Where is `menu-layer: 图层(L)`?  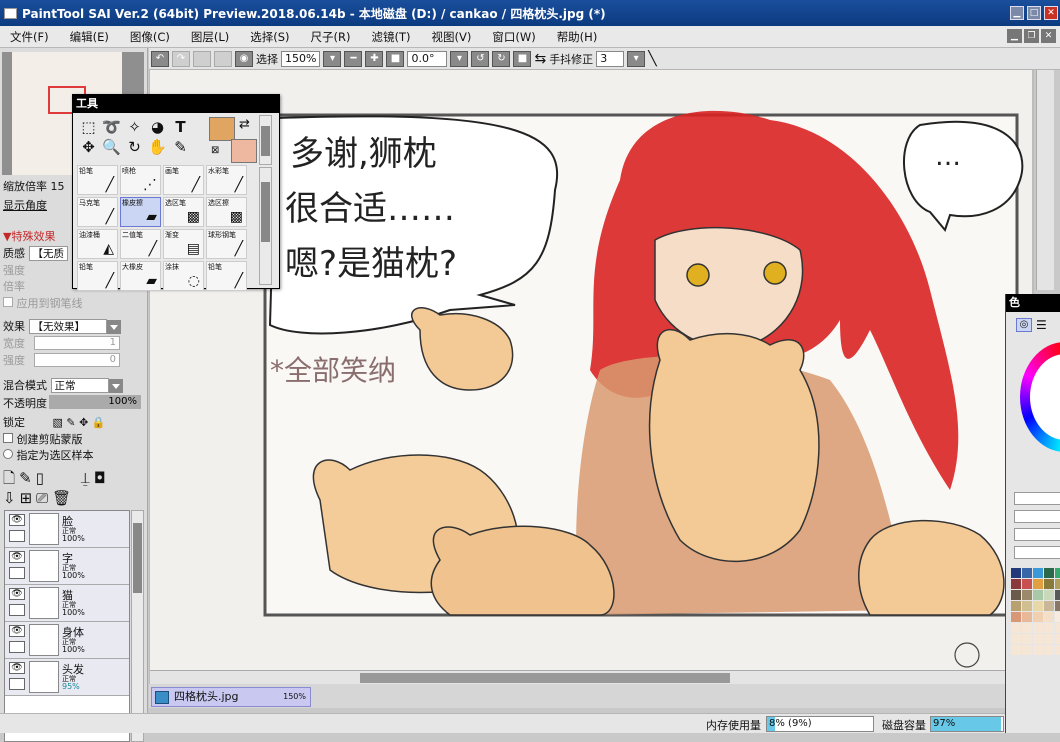 menu-layer: 图层(L) is located at coordinates (210, 37).